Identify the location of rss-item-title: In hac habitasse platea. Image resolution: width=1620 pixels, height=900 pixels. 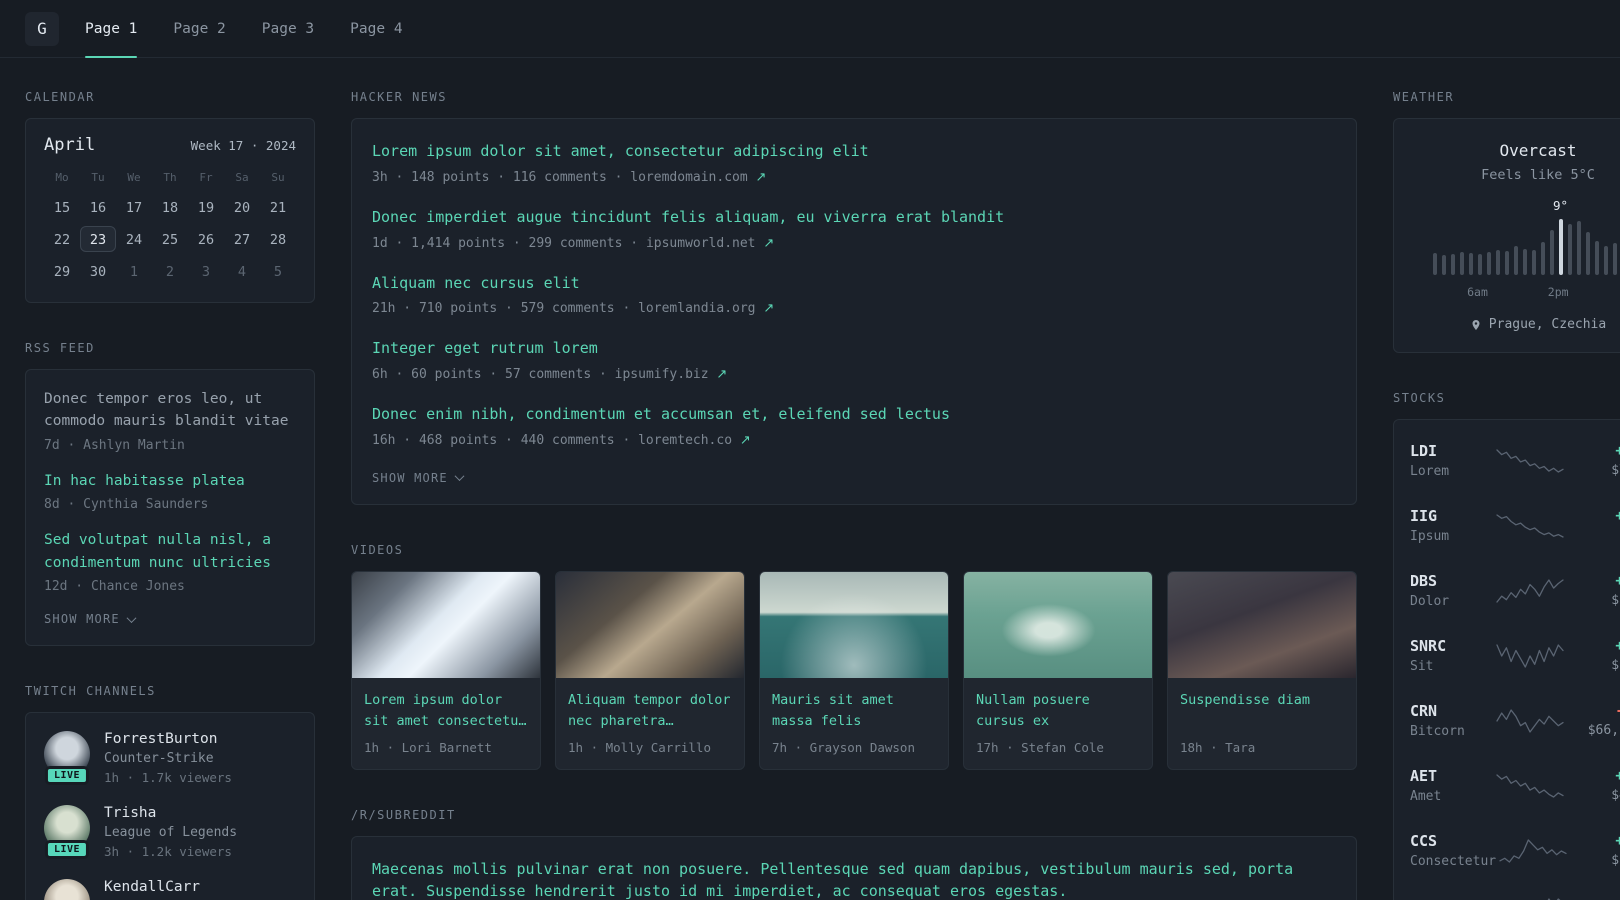
(170, 481).